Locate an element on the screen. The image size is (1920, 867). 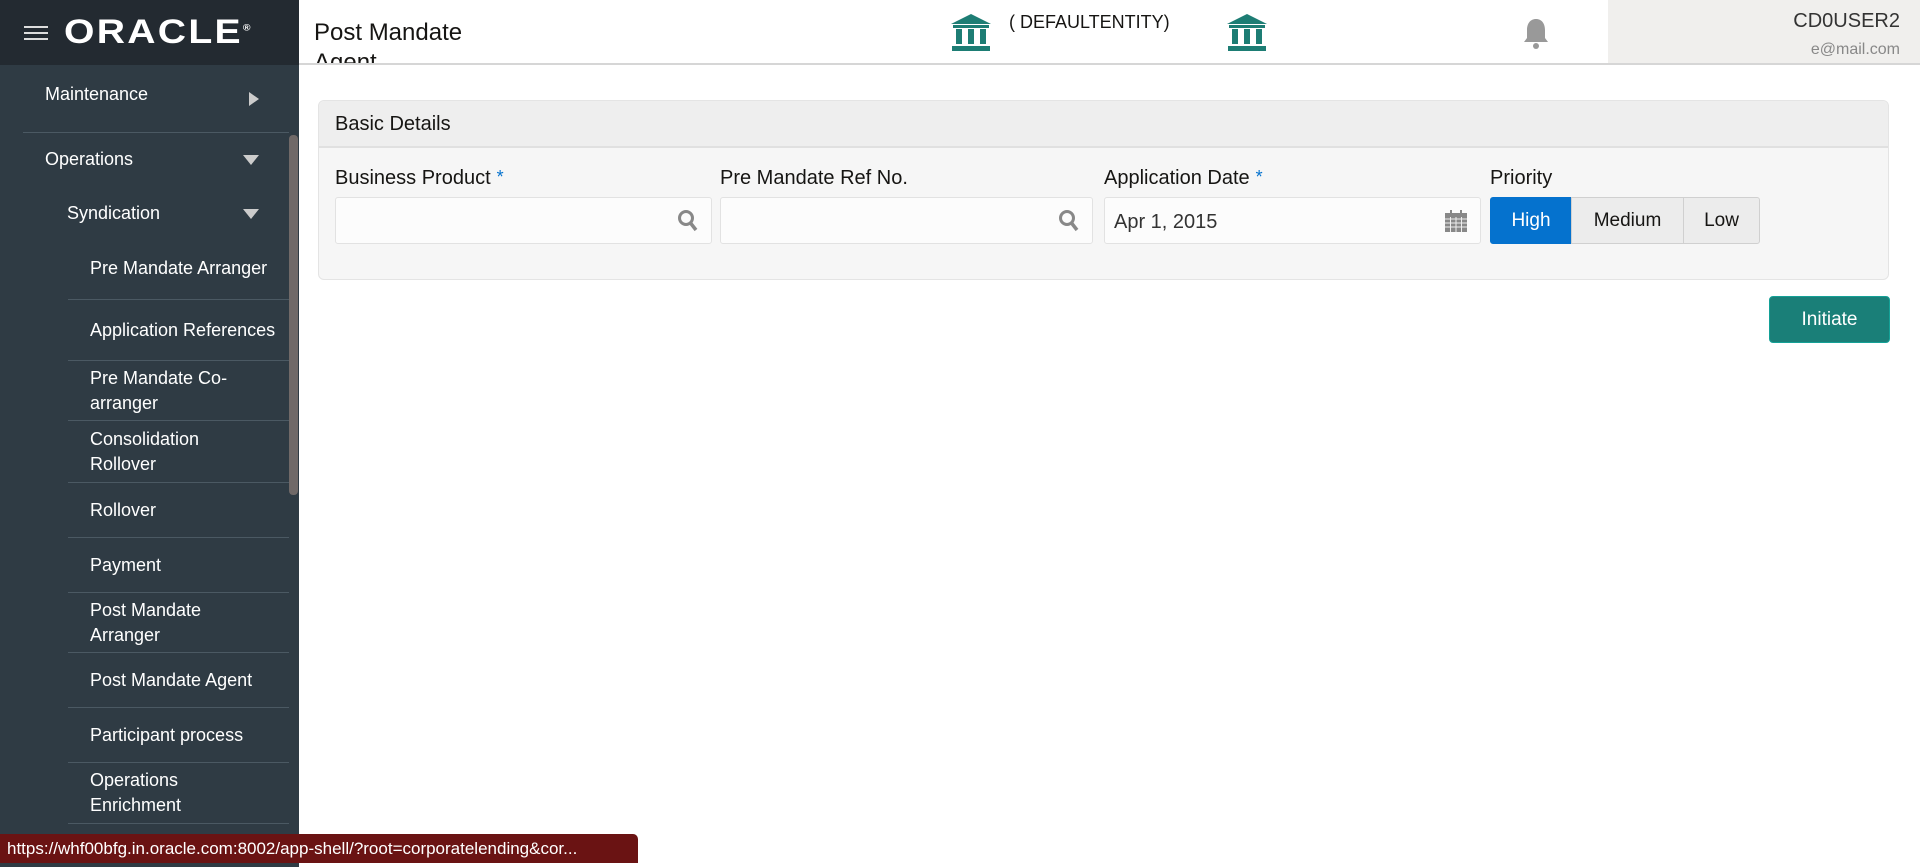
initiate-button: Initiate is located at coordinates (1829, 319).